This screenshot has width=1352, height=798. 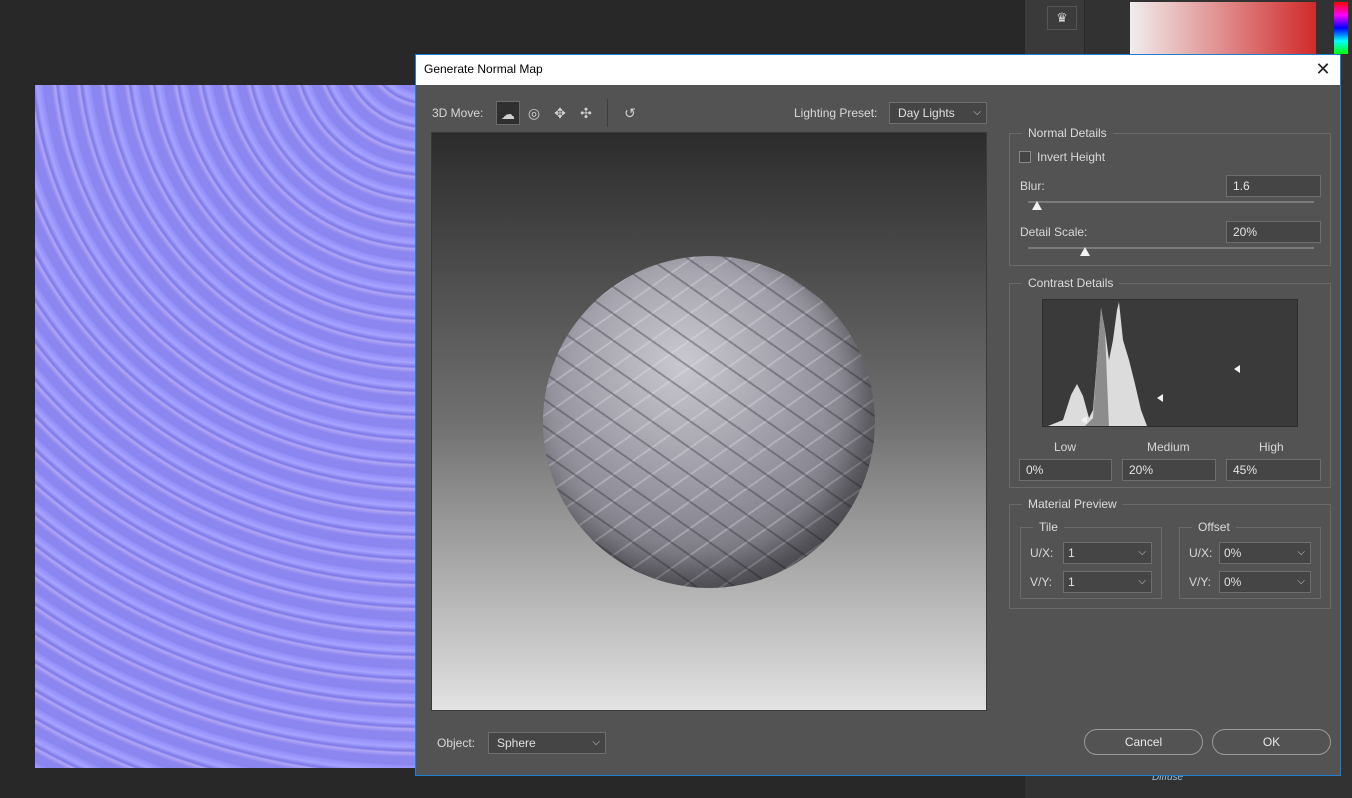 What do you see at coordinates (1237, 369) in the screenshot?
I see `high-marker` at bounding box center [1237, 369].